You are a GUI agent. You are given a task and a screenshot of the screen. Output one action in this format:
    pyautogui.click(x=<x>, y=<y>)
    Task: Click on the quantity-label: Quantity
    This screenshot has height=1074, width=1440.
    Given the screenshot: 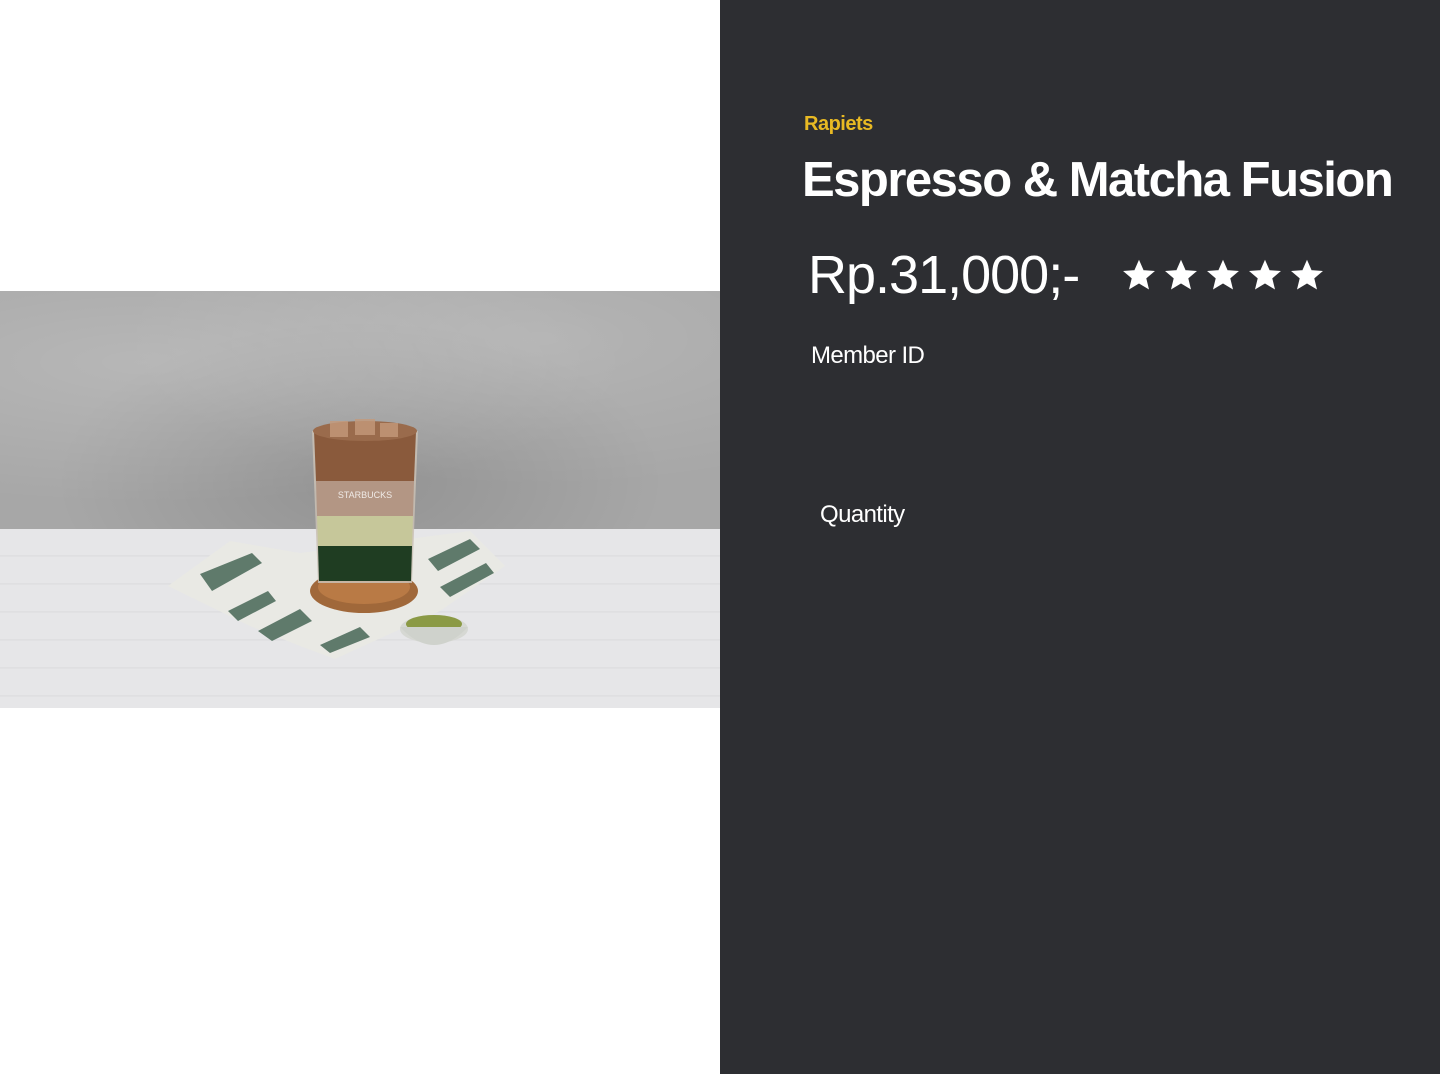 What is the action you would take?
    pyautogui.click(x=862, y=514)
    